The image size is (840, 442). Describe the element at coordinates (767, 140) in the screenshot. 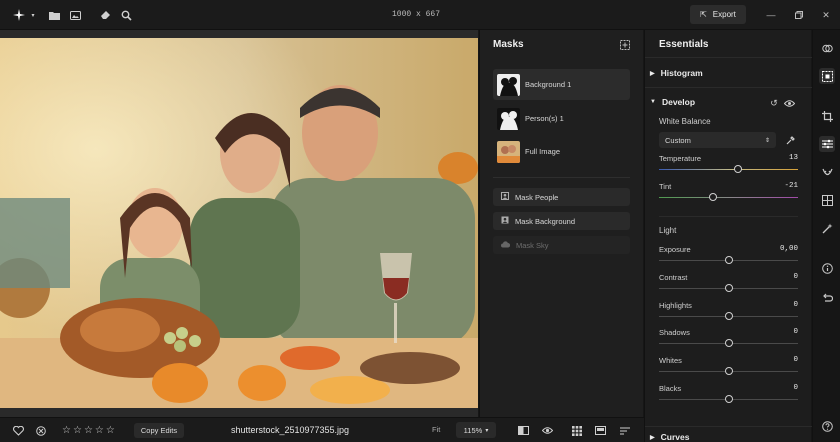

I see `updown-icon: ⇕` at that location.